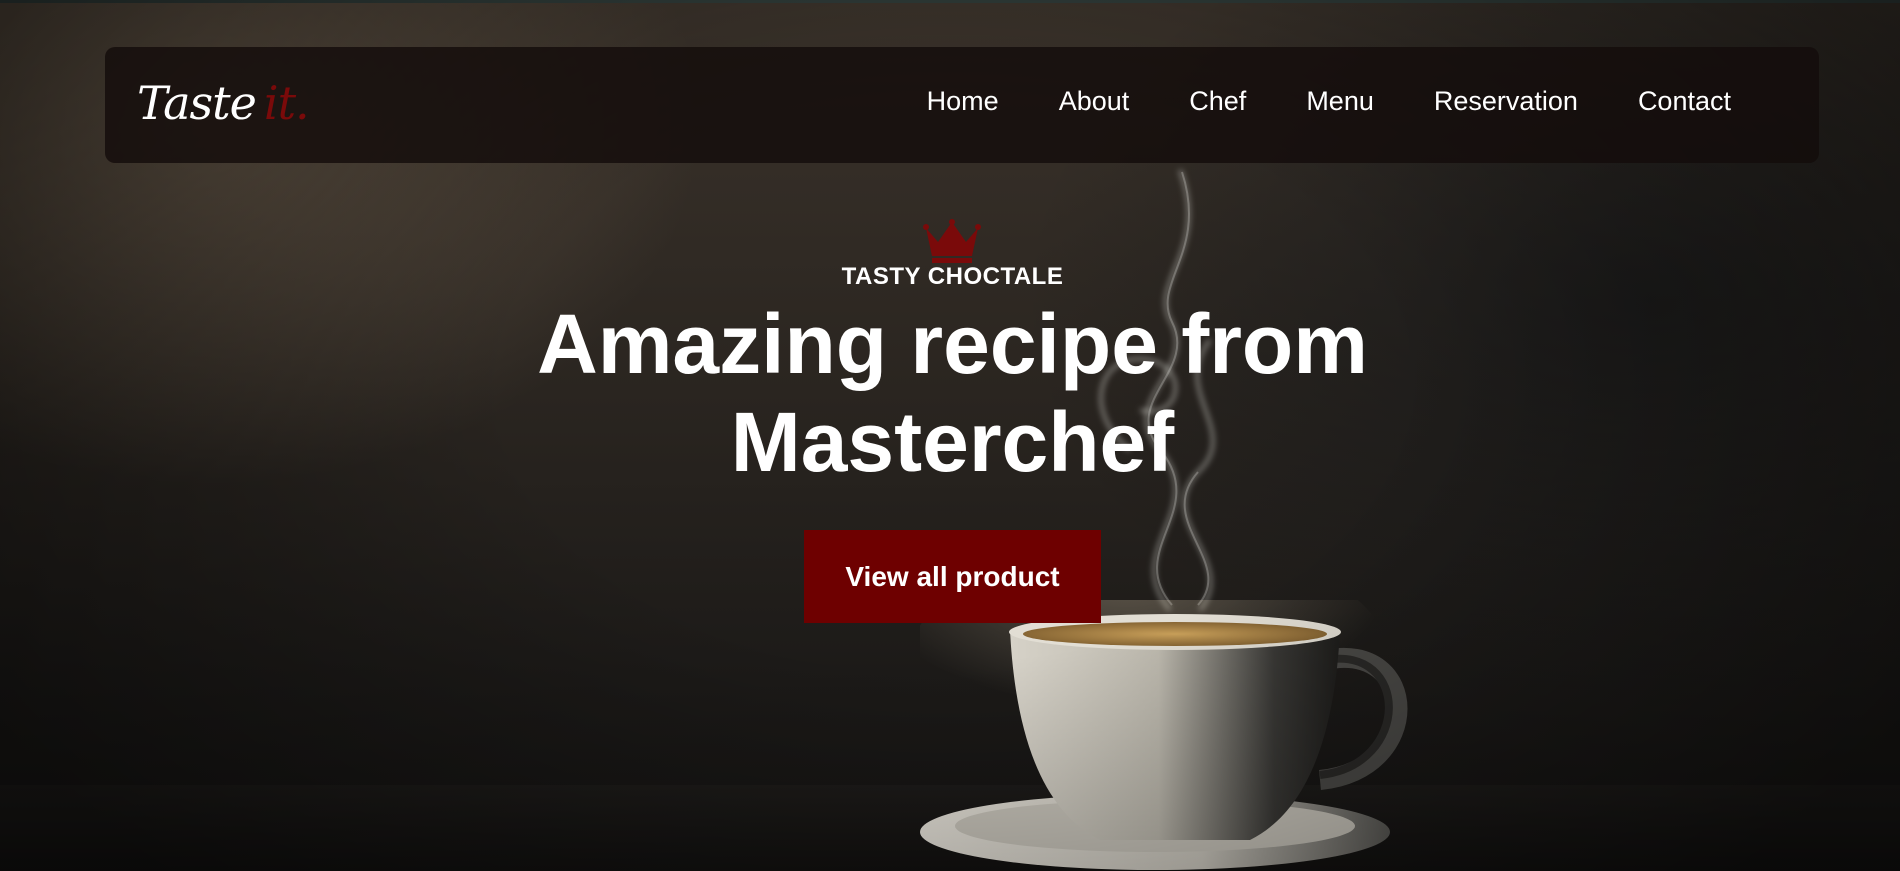 This screenshot has height=871, width=1900. I want to click on main-nav: Home About Chef Menu Reservation Contact, so click(1299, 101).